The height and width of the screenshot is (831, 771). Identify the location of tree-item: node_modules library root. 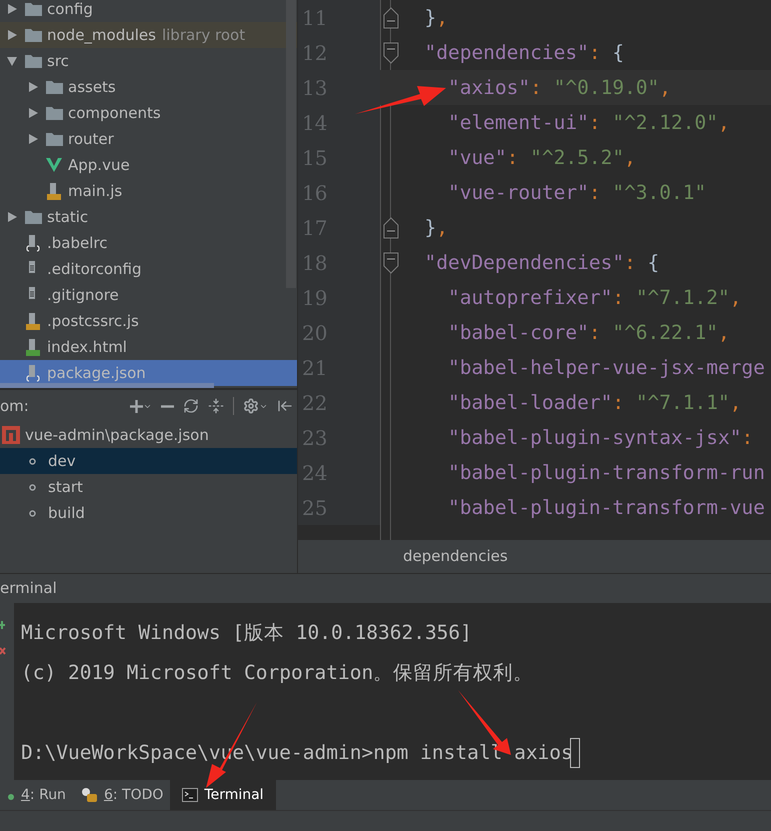
(148, 35).